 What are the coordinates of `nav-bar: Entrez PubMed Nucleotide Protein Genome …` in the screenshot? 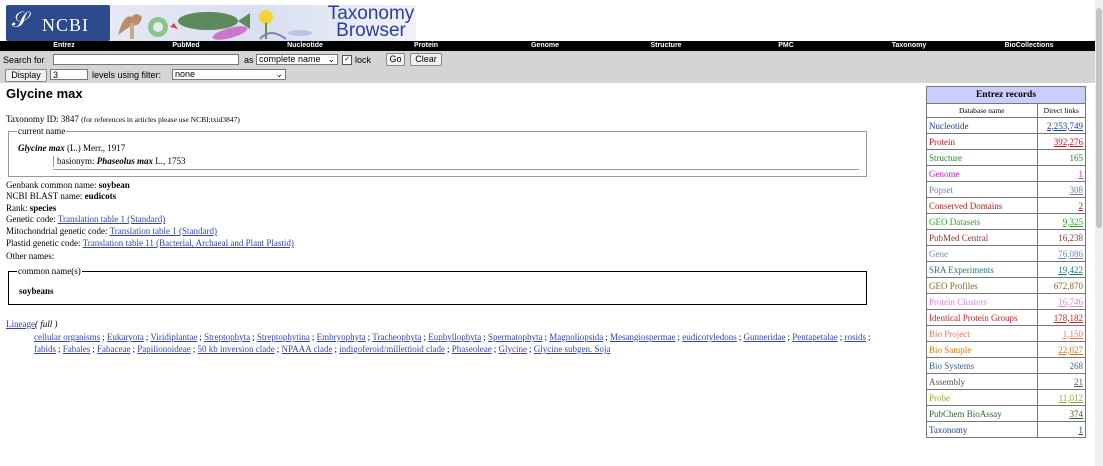 It's located at (547, 46).